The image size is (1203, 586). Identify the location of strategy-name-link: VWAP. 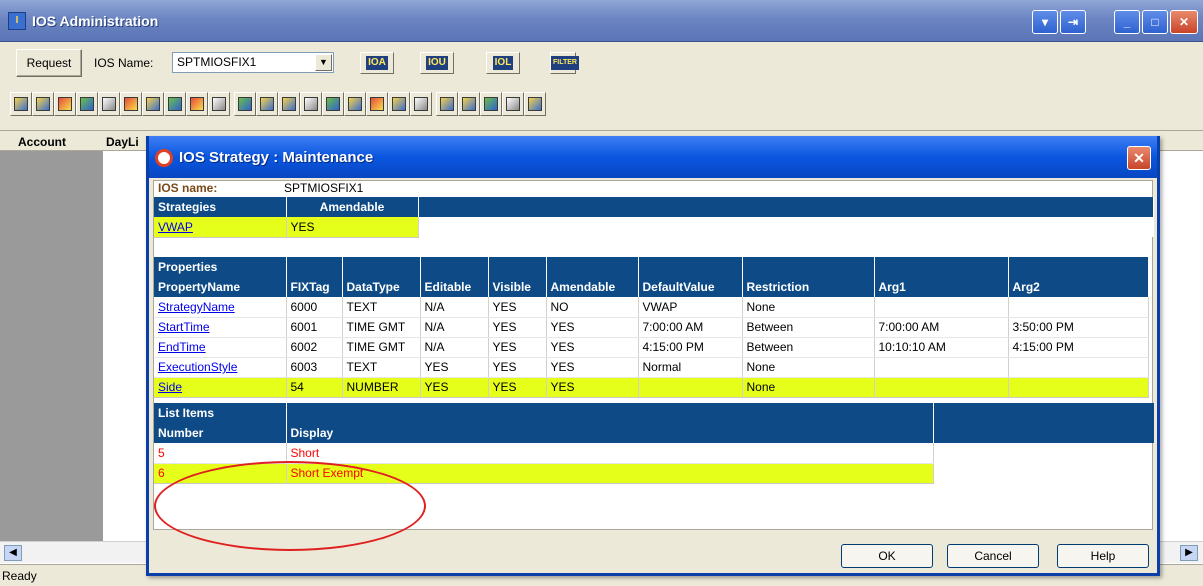
(220, 227).